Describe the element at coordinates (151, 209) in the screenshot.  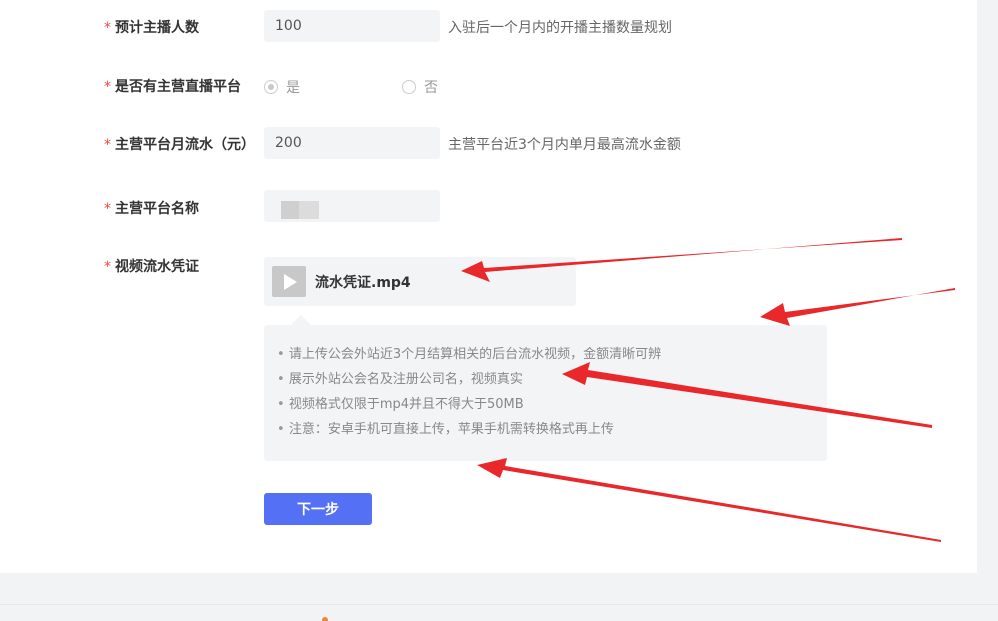
I see `platform-name-label: * 主营平台名称` at that location.